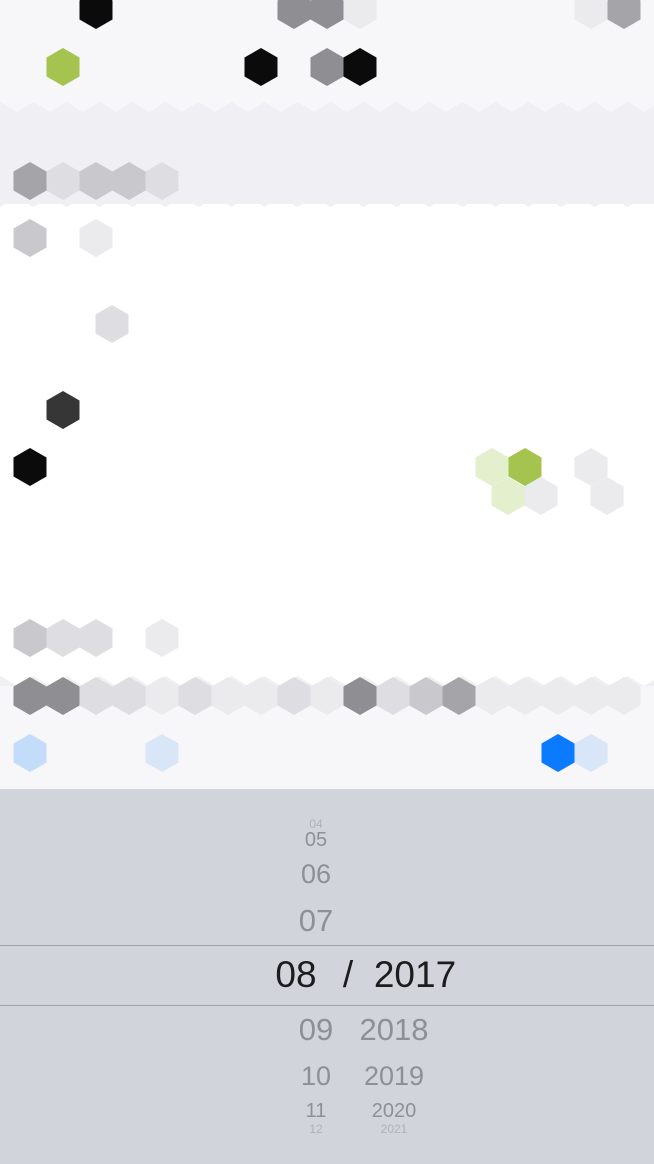 This screenshot has height=1164, width=654. Describe the element at coordinates (327, 945) in the screenshot. I see `picker-selection-top-line` at that location.